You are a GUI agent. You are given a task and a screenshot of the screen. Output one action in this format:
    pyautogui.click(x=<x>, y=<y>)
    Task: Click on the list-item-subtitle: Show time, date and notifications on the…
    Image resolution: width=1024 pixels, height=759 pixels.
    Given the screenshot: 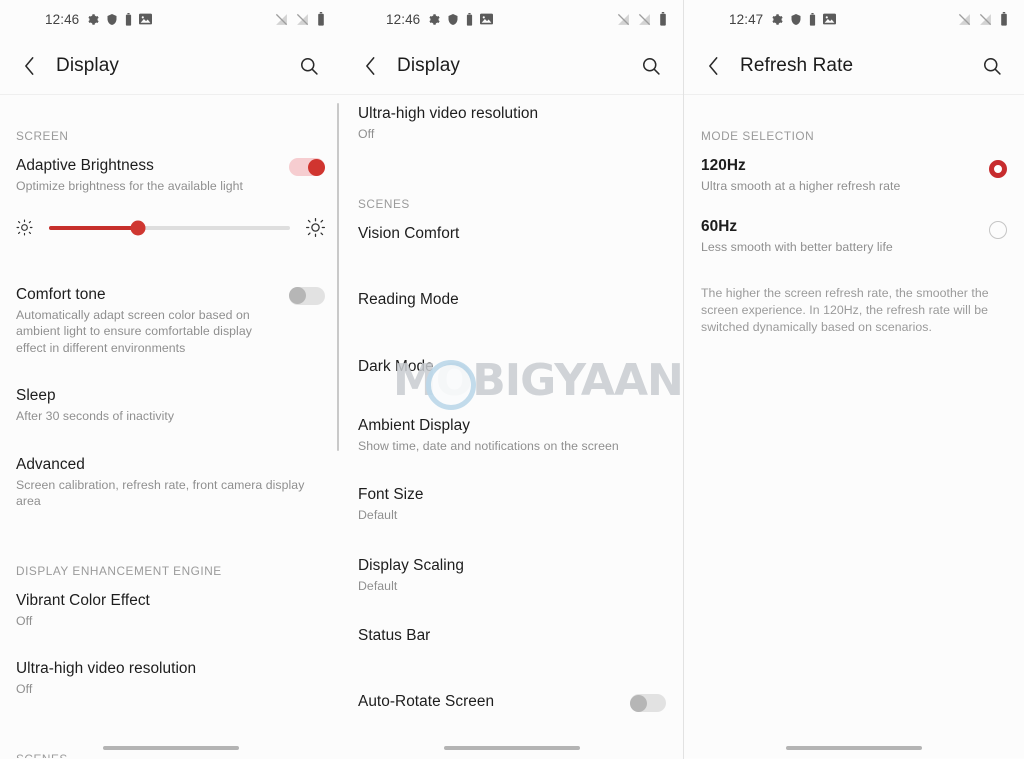 What is the action you would take?
    pyautogui.click(x=488, y=445)
    